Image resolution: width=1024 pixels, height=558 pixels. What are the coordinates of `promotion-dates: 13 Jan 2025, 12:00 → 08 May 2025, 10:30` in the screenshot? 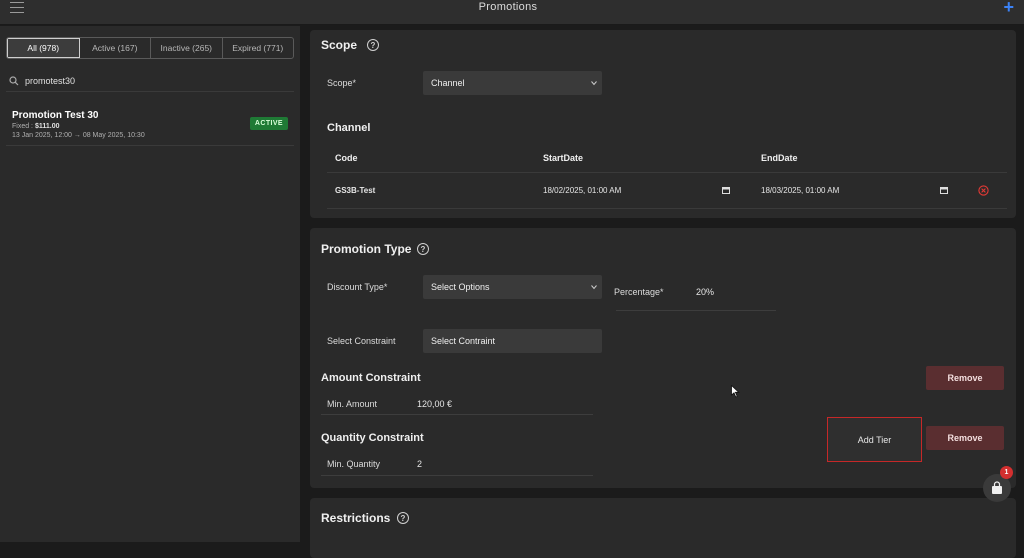 It's located at (78, 135).